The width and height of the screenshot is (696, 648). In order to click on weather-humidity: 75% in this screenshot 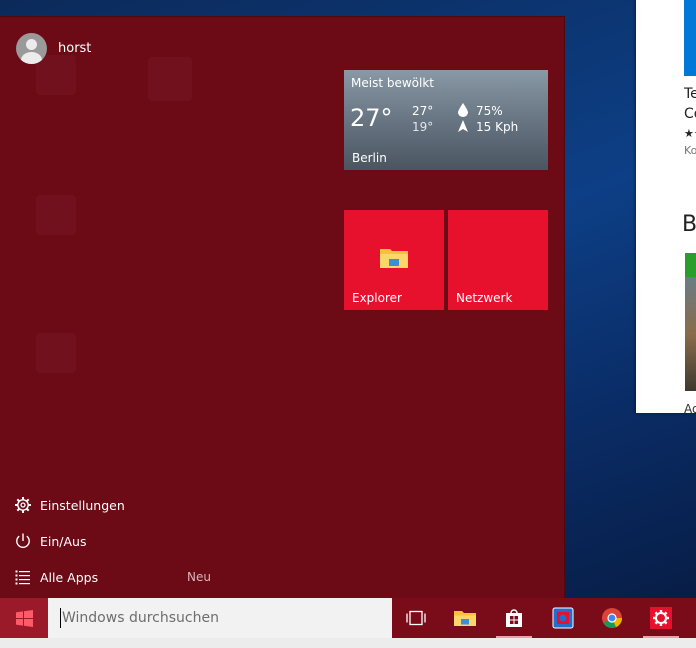, I will do `click(489, 111)`.